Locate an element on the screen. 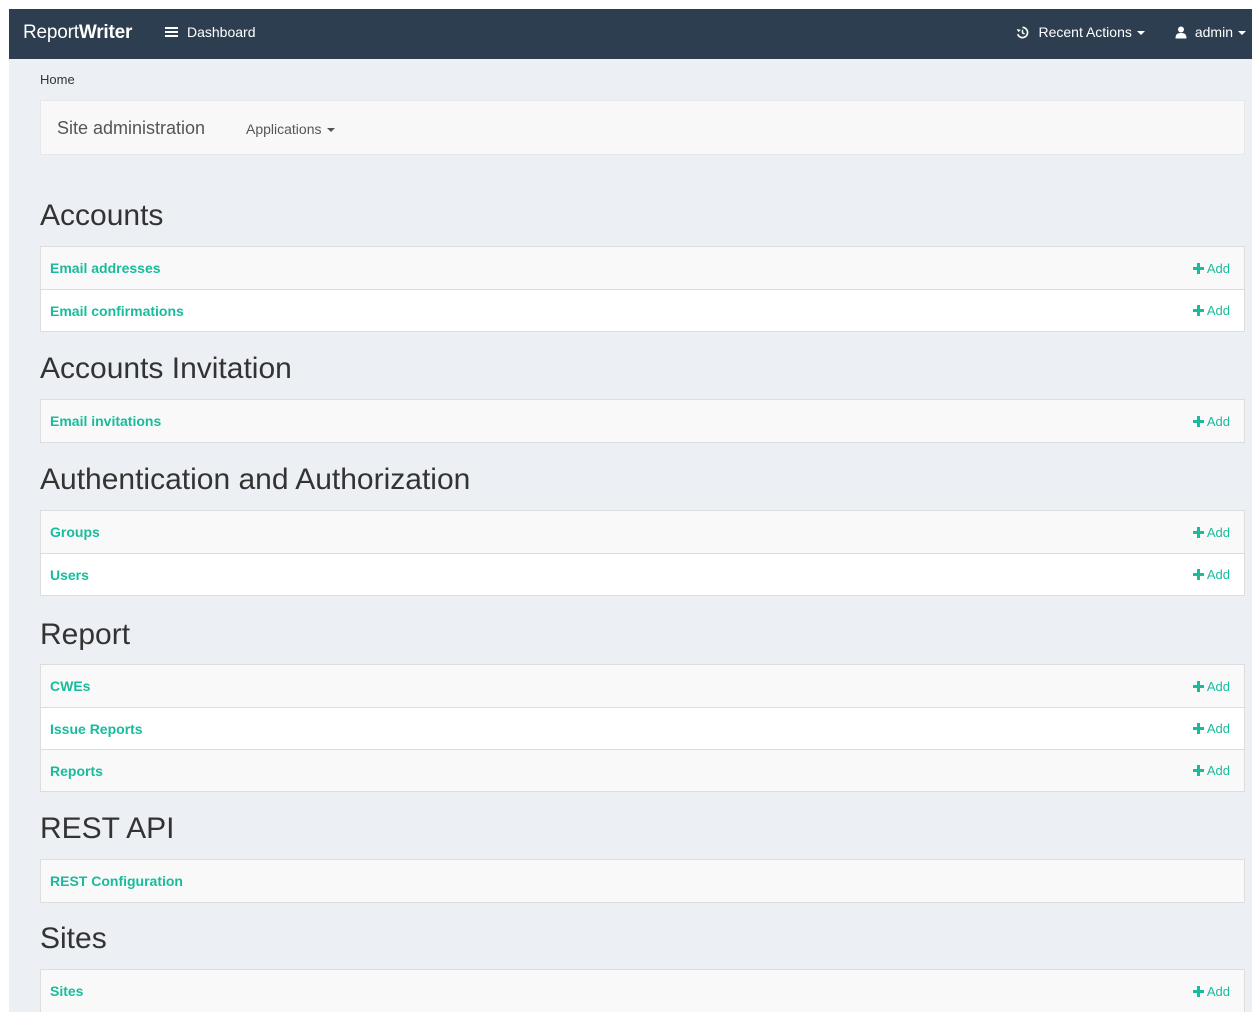 The width and height of the screenshot is (1252, 1012). add-users-button: Add is located at coordinates (1211, 574).